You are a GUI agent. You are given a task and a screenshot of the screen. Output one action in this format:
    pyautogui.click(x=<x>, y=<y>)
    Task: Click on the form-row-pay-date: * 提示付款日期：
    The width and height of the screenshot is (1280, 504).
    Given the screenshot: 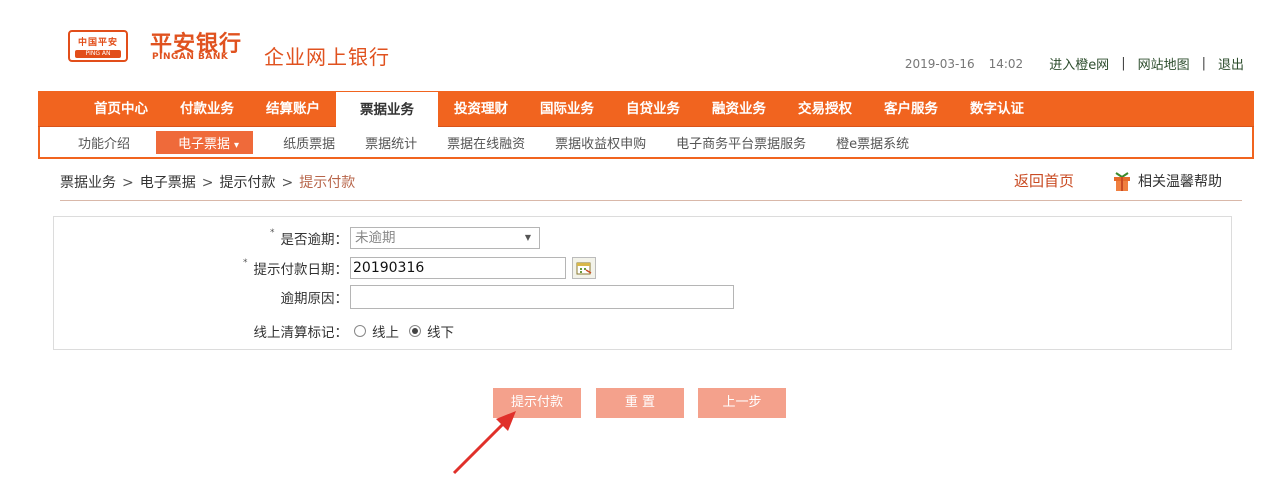 What is the action you would take?
    pyautogui.click(x=325, y=268)
    